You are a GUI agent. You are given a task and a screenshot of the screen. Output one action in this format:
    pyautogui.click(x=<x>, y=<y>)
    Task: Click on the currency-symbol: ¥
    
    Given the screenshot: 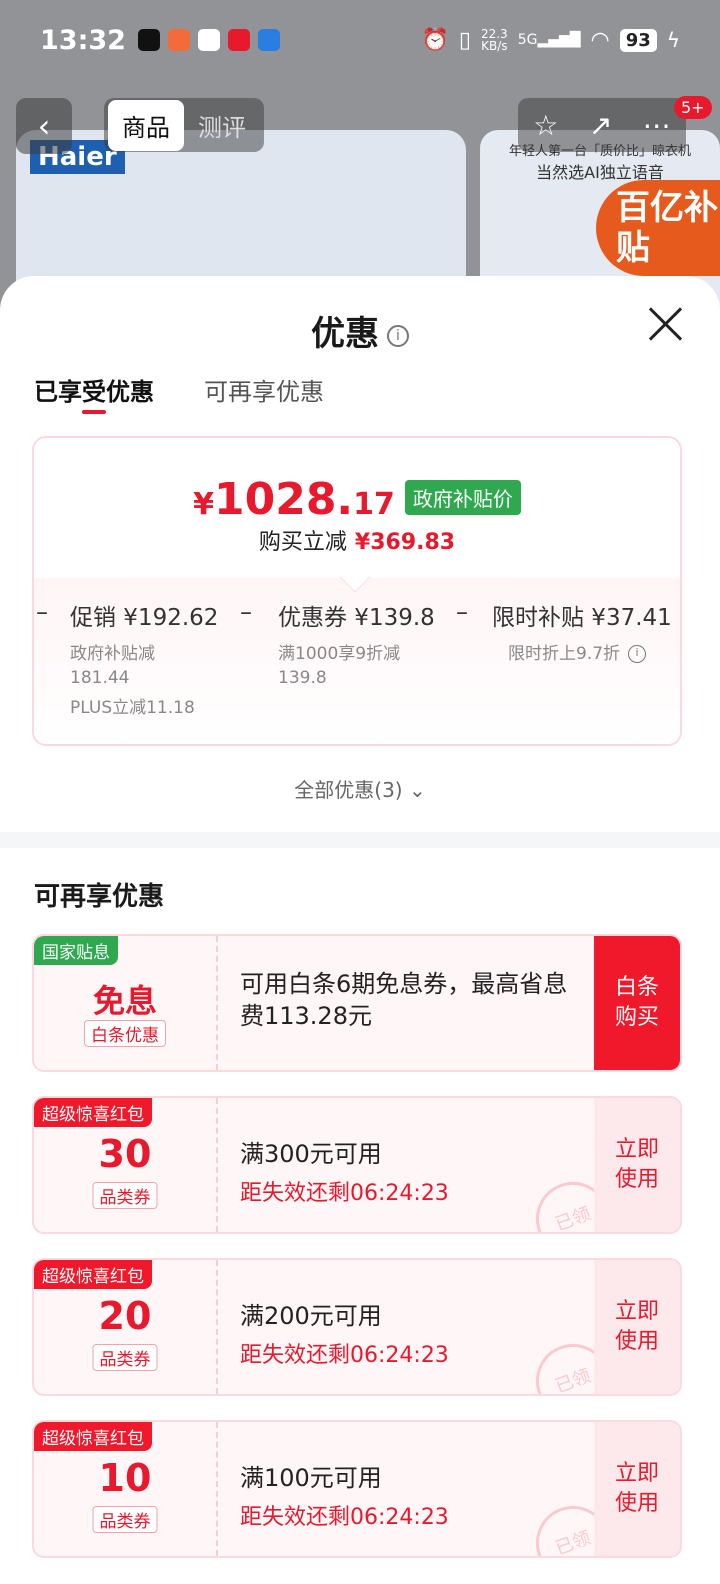 What is the action you would take?
    pyautogui.click(x=203, y=504)
    